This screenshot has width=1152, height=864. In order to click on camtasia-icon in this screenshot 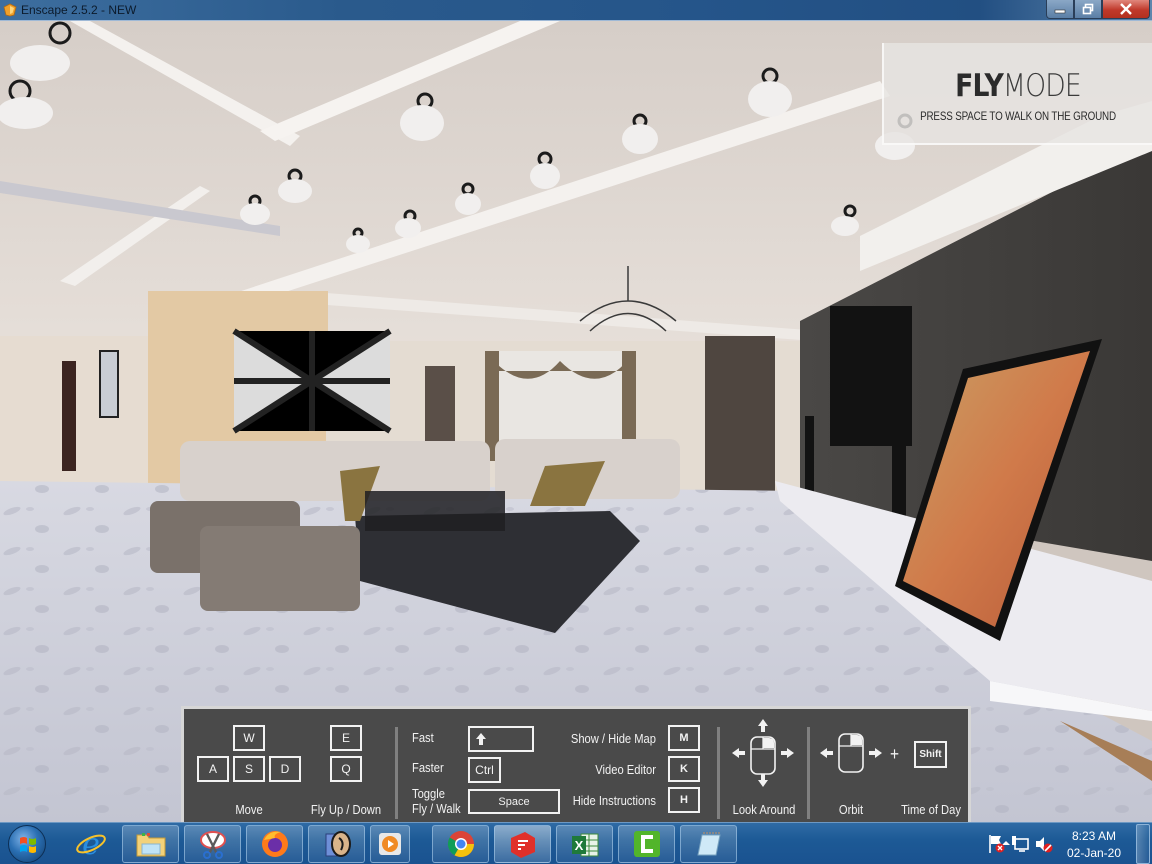, I will do `click(646, 844)`.